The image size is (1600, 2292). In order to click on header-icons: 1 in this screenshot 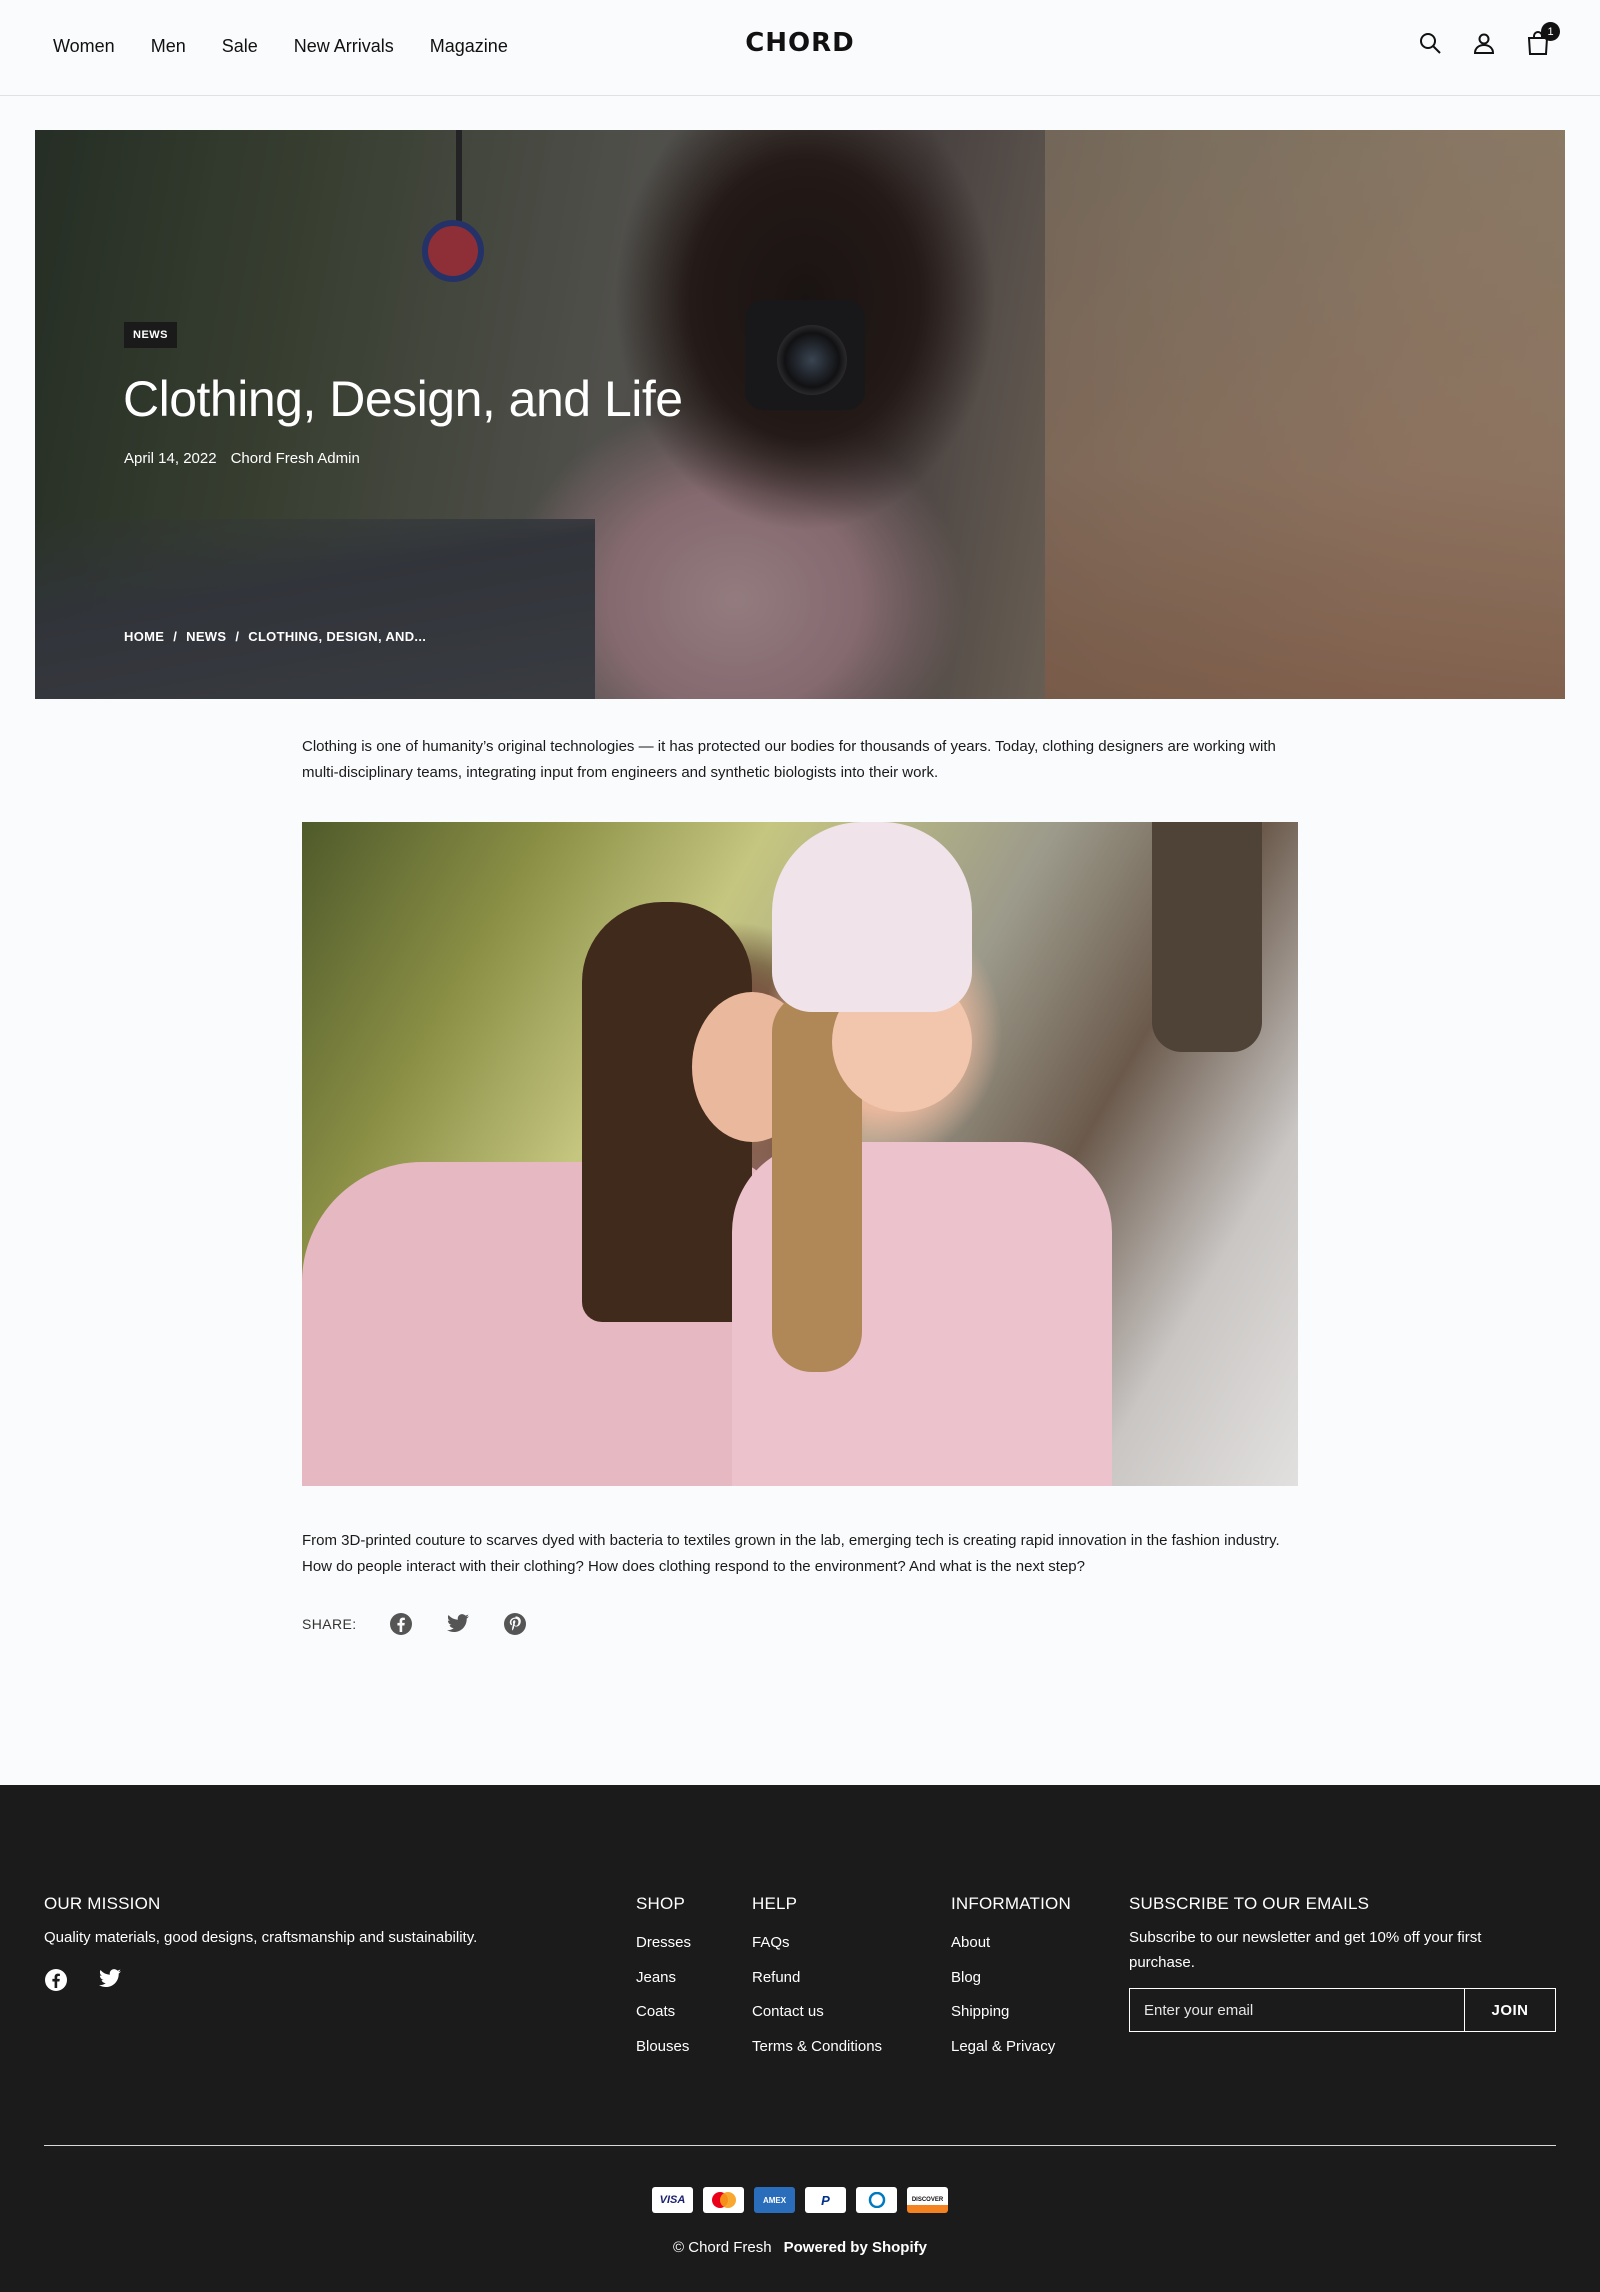, I will do `click(1488, 40)`.